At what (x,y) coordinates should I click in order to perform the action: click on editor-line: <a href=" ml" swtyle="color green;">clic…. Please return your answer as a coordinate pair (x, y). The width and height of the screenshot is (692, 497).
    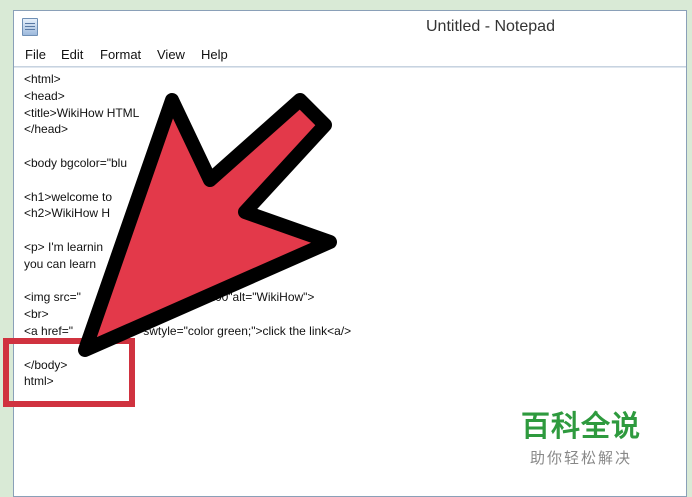
    Looking at the image, I should click on (188, 330).